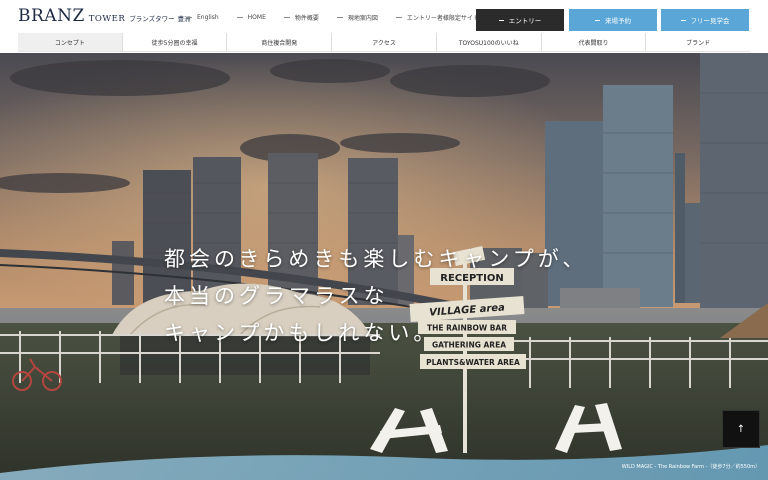 Image resolution: width=768 pixels, height=480 pixels. I want to click on link-home: HOME, so click(251, 17).